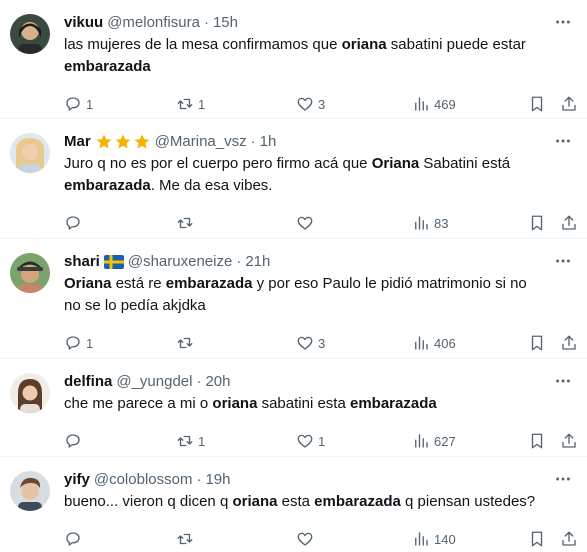  I want to click on timestamp: 19h, so click(217, 480).